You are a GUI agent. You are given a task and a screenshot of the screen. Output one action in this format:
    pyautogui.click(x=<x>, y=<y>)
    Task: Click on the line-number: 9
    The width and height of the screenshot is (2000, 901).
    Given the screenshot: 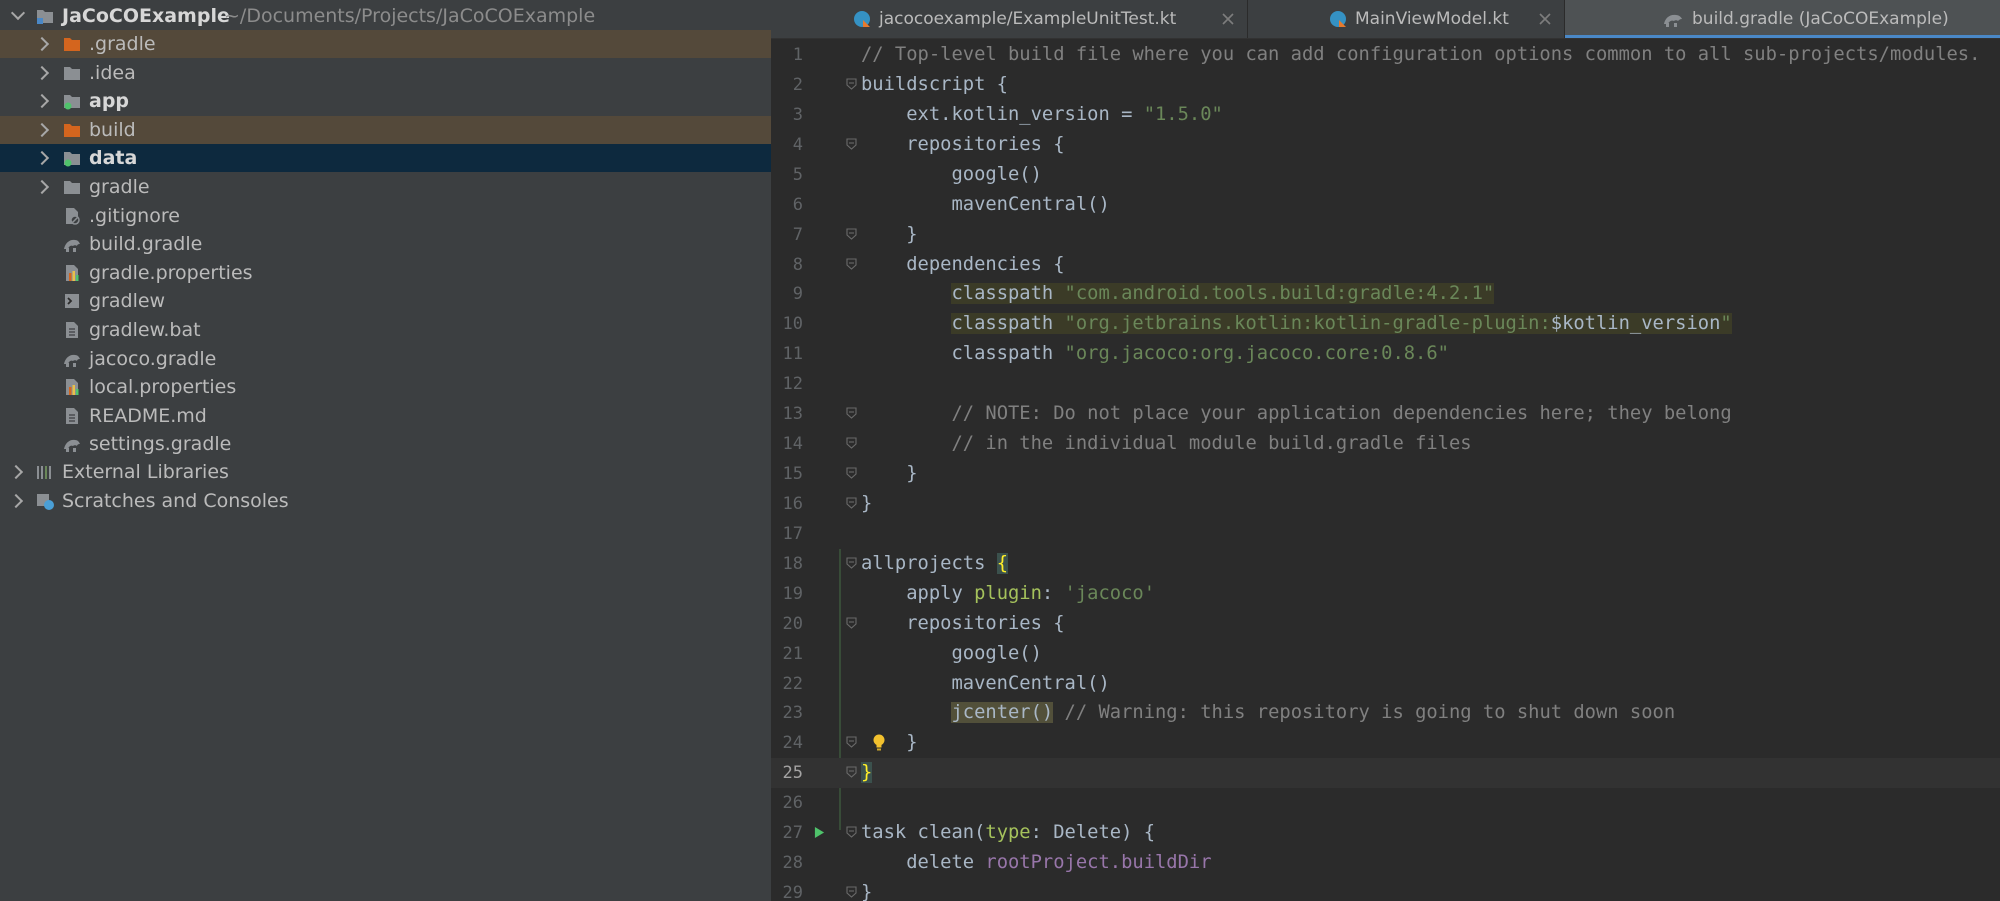 What is the action you would take?
    pyautogui.click(x=787, y=294)
    